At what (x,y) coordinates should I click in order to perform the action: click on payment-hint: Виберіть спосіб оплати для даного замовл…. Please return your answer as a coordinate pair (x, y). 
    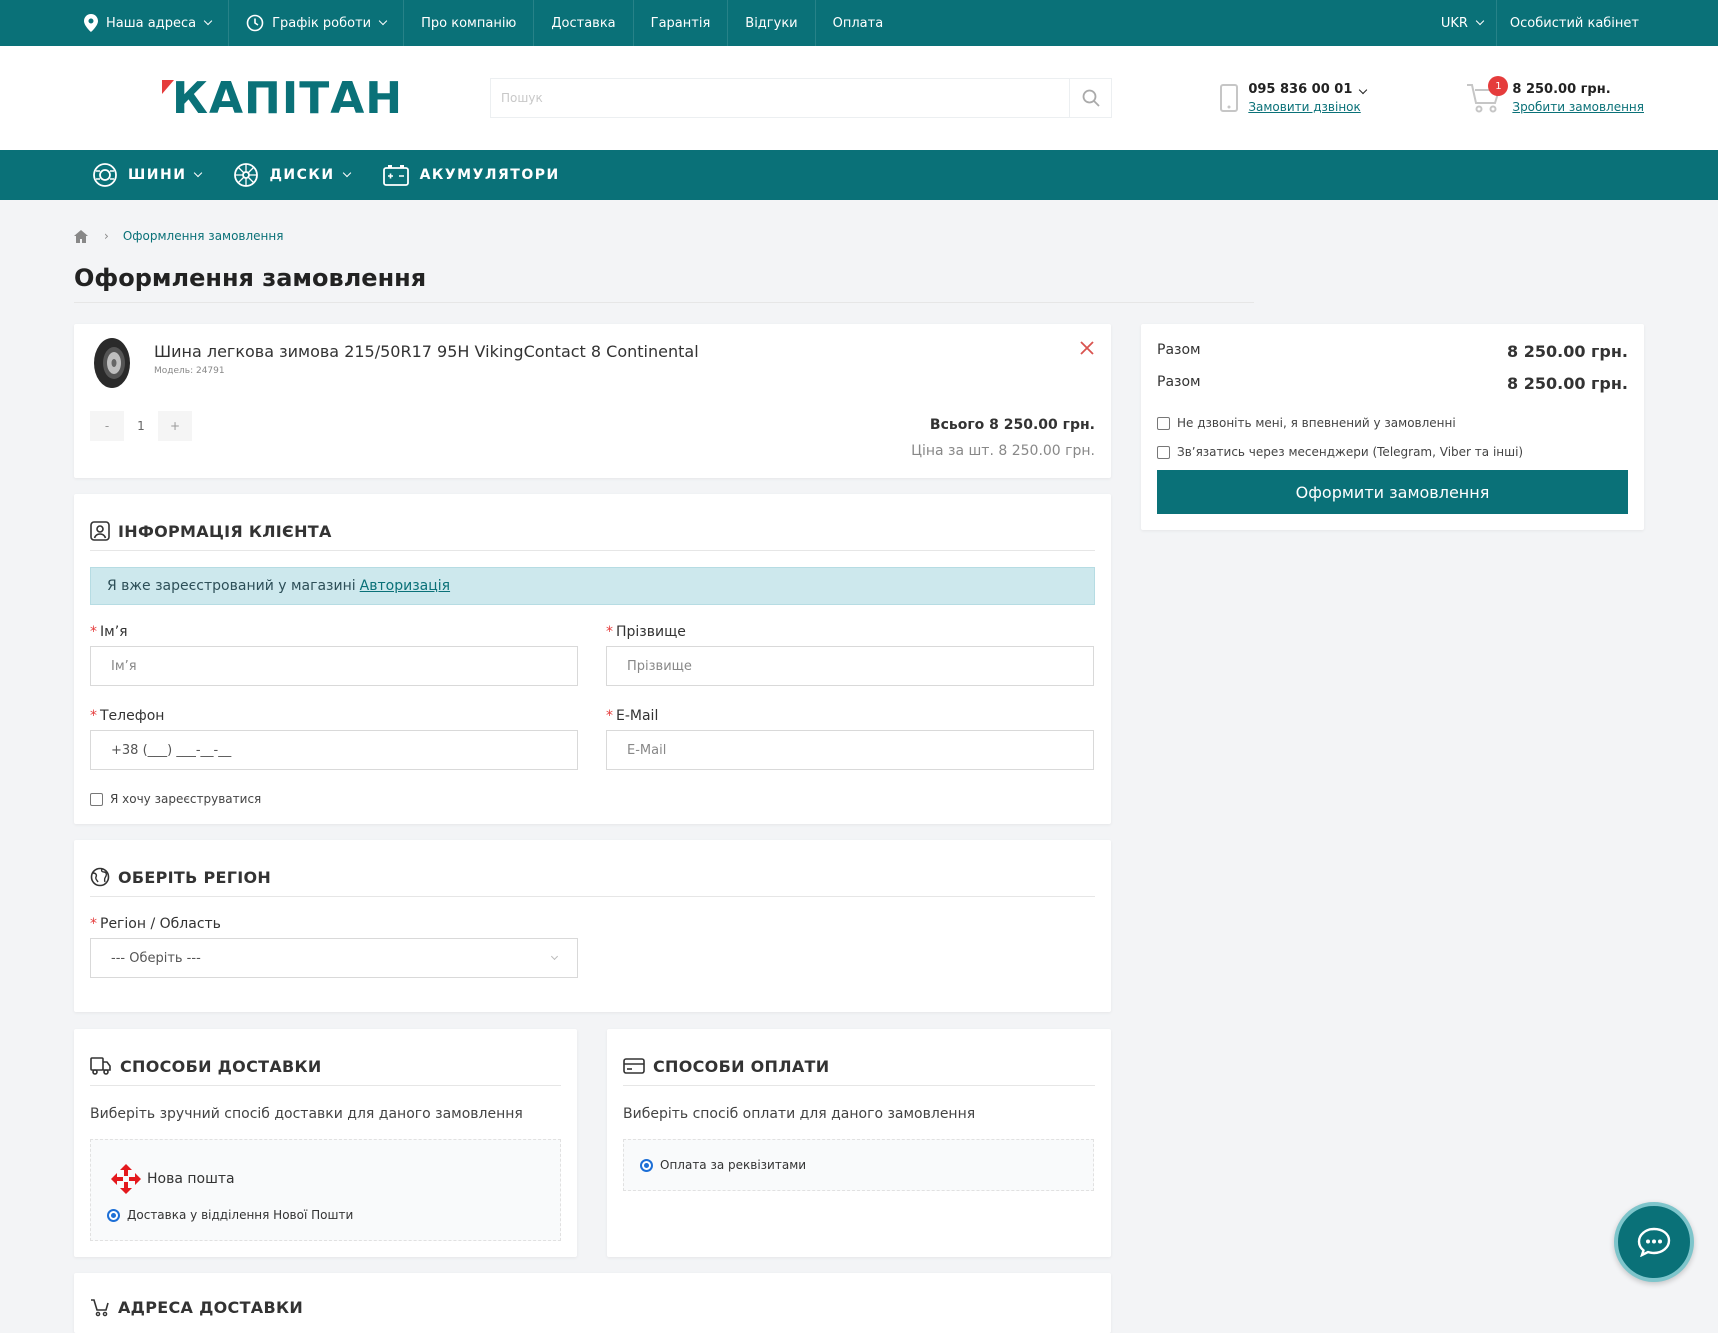
    Looking at the image, I should click on (799, 1114).